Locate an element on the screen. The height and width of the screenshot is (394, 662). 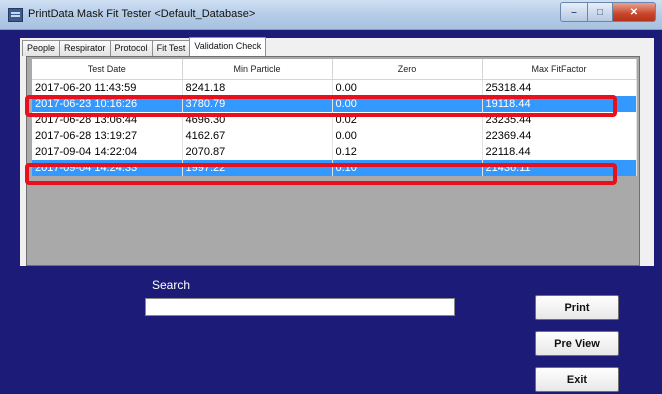
column-header-test-date: Test Date is located at coordinates (107, 69).